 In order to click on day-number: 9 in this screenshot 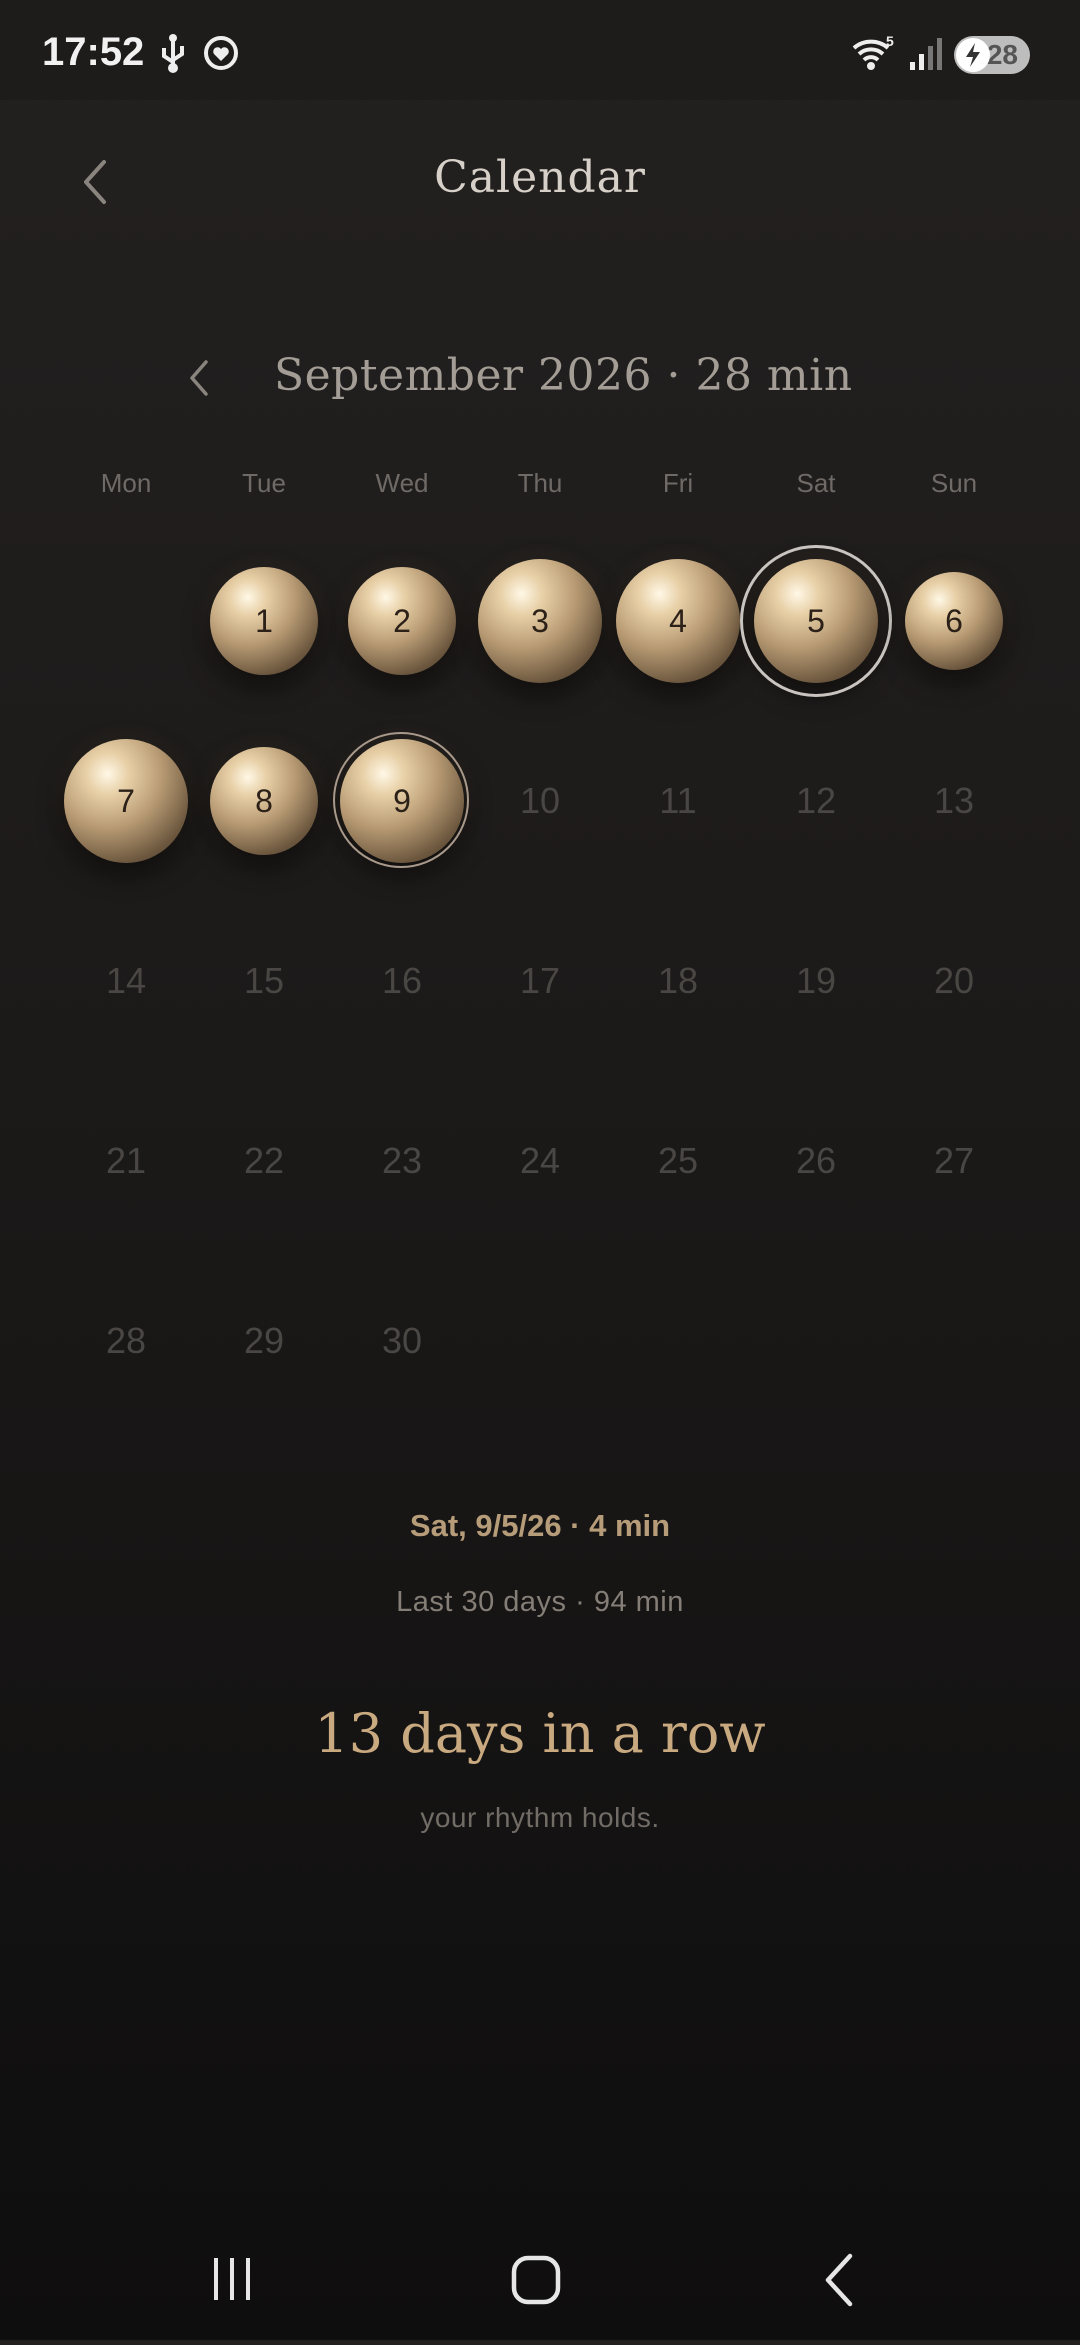, I will do `click(402, 800)`.